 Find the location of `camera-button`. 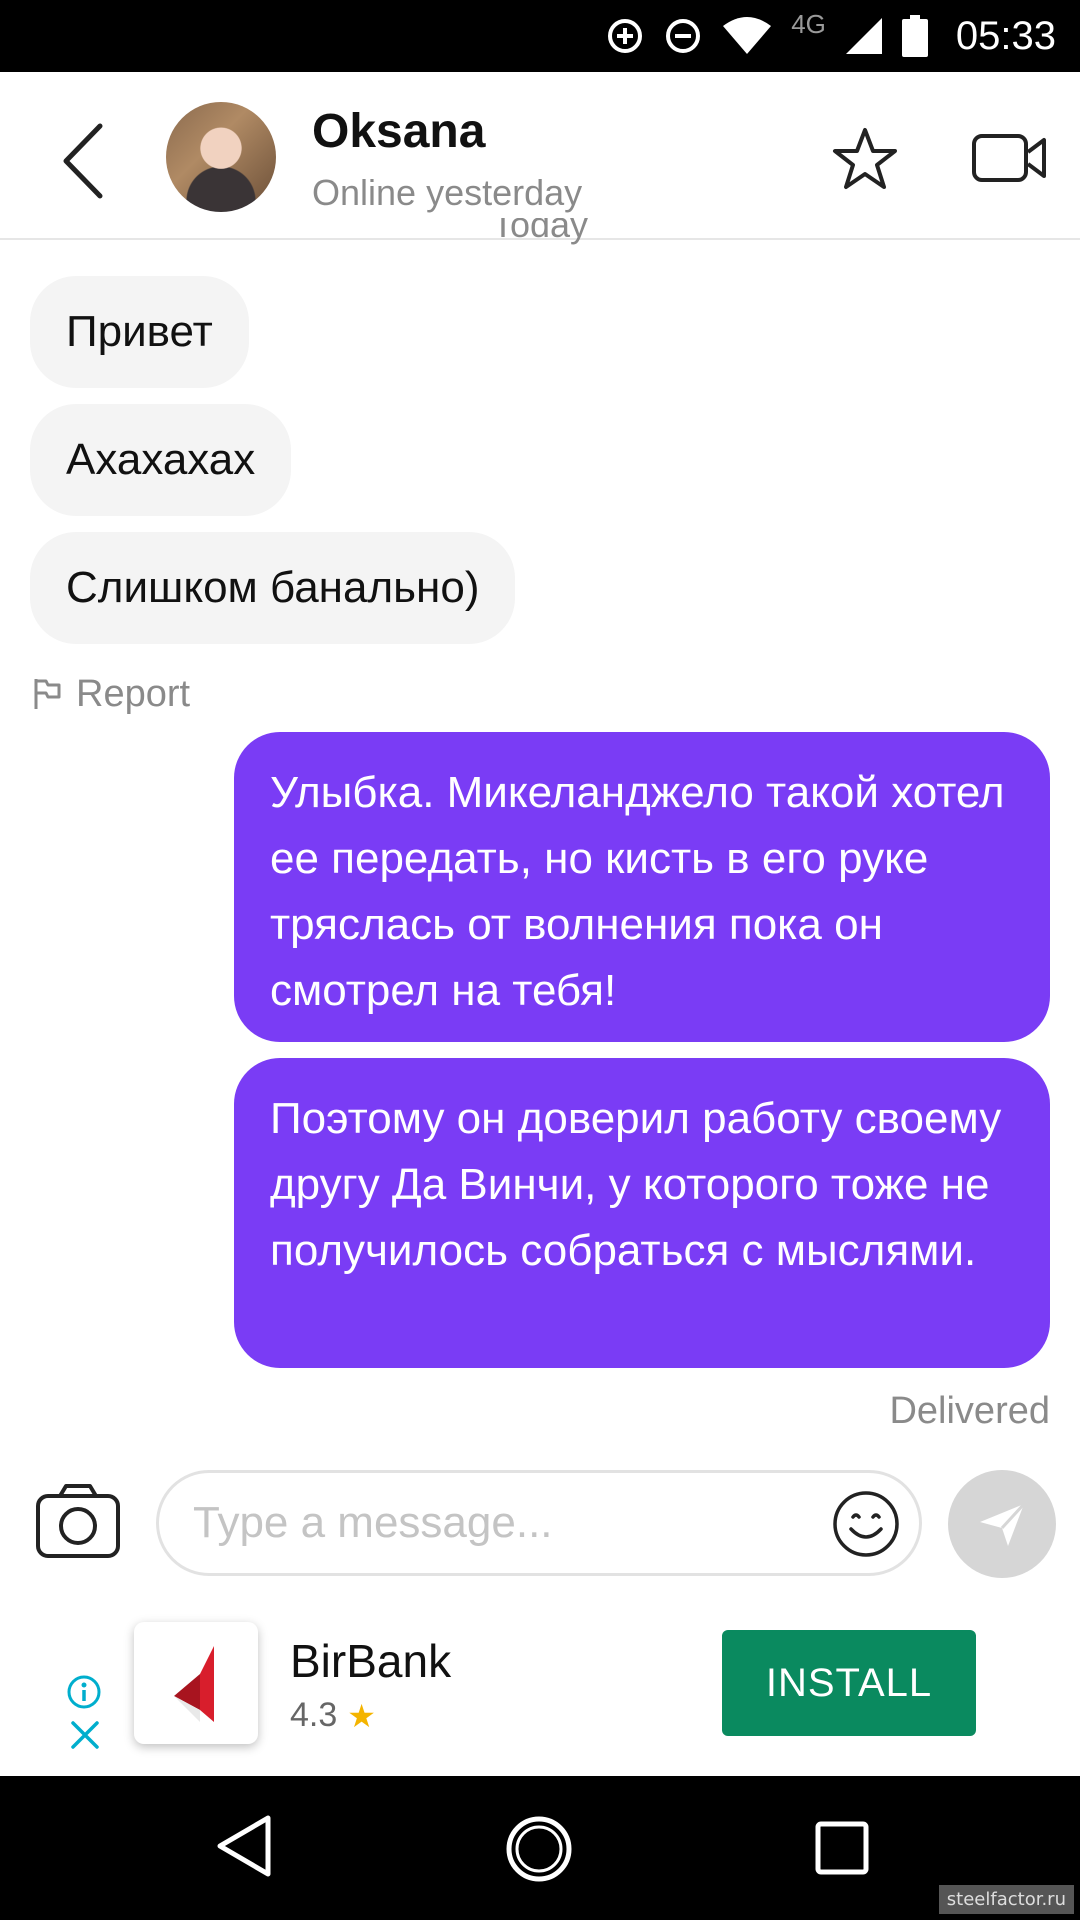

camera-button is located at coordinates (78, 1520).